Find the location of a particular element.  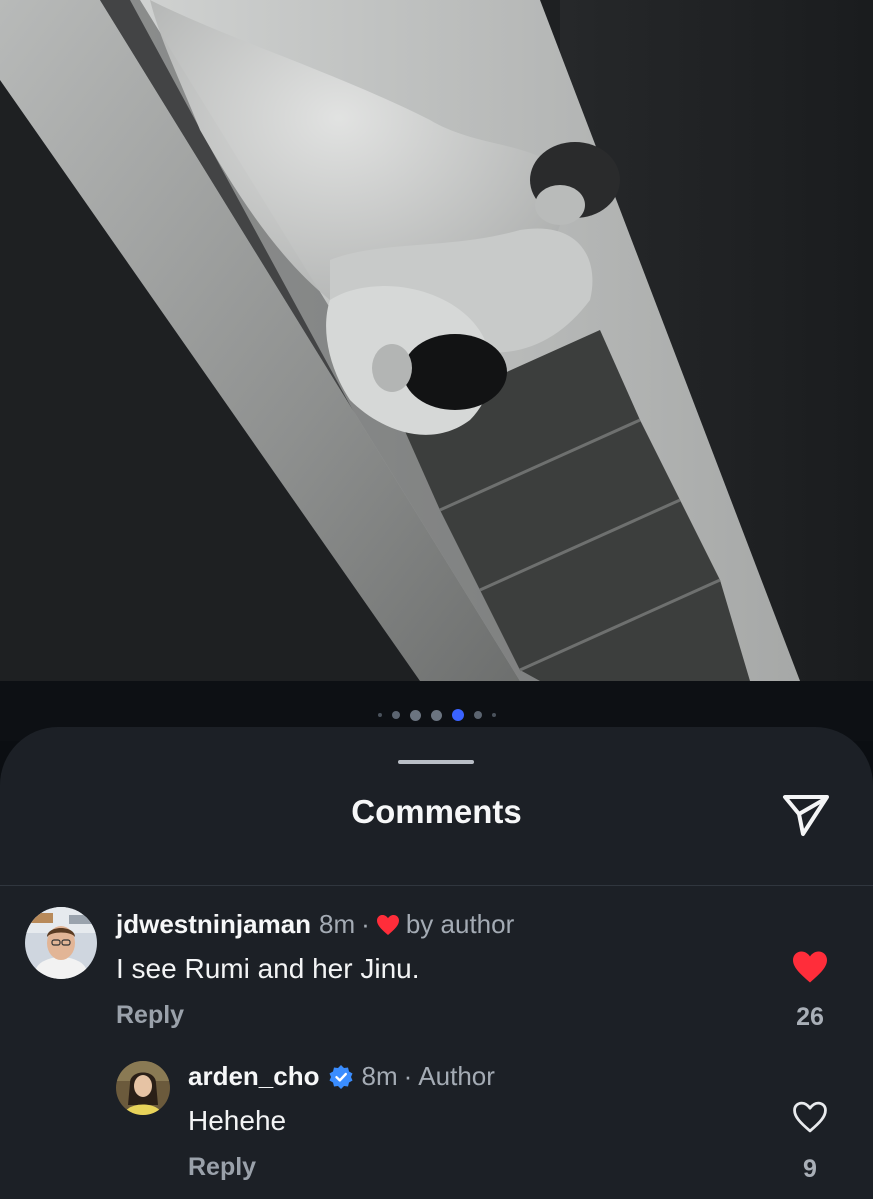

heart-filled-icon is located at coordinates (810, 967).